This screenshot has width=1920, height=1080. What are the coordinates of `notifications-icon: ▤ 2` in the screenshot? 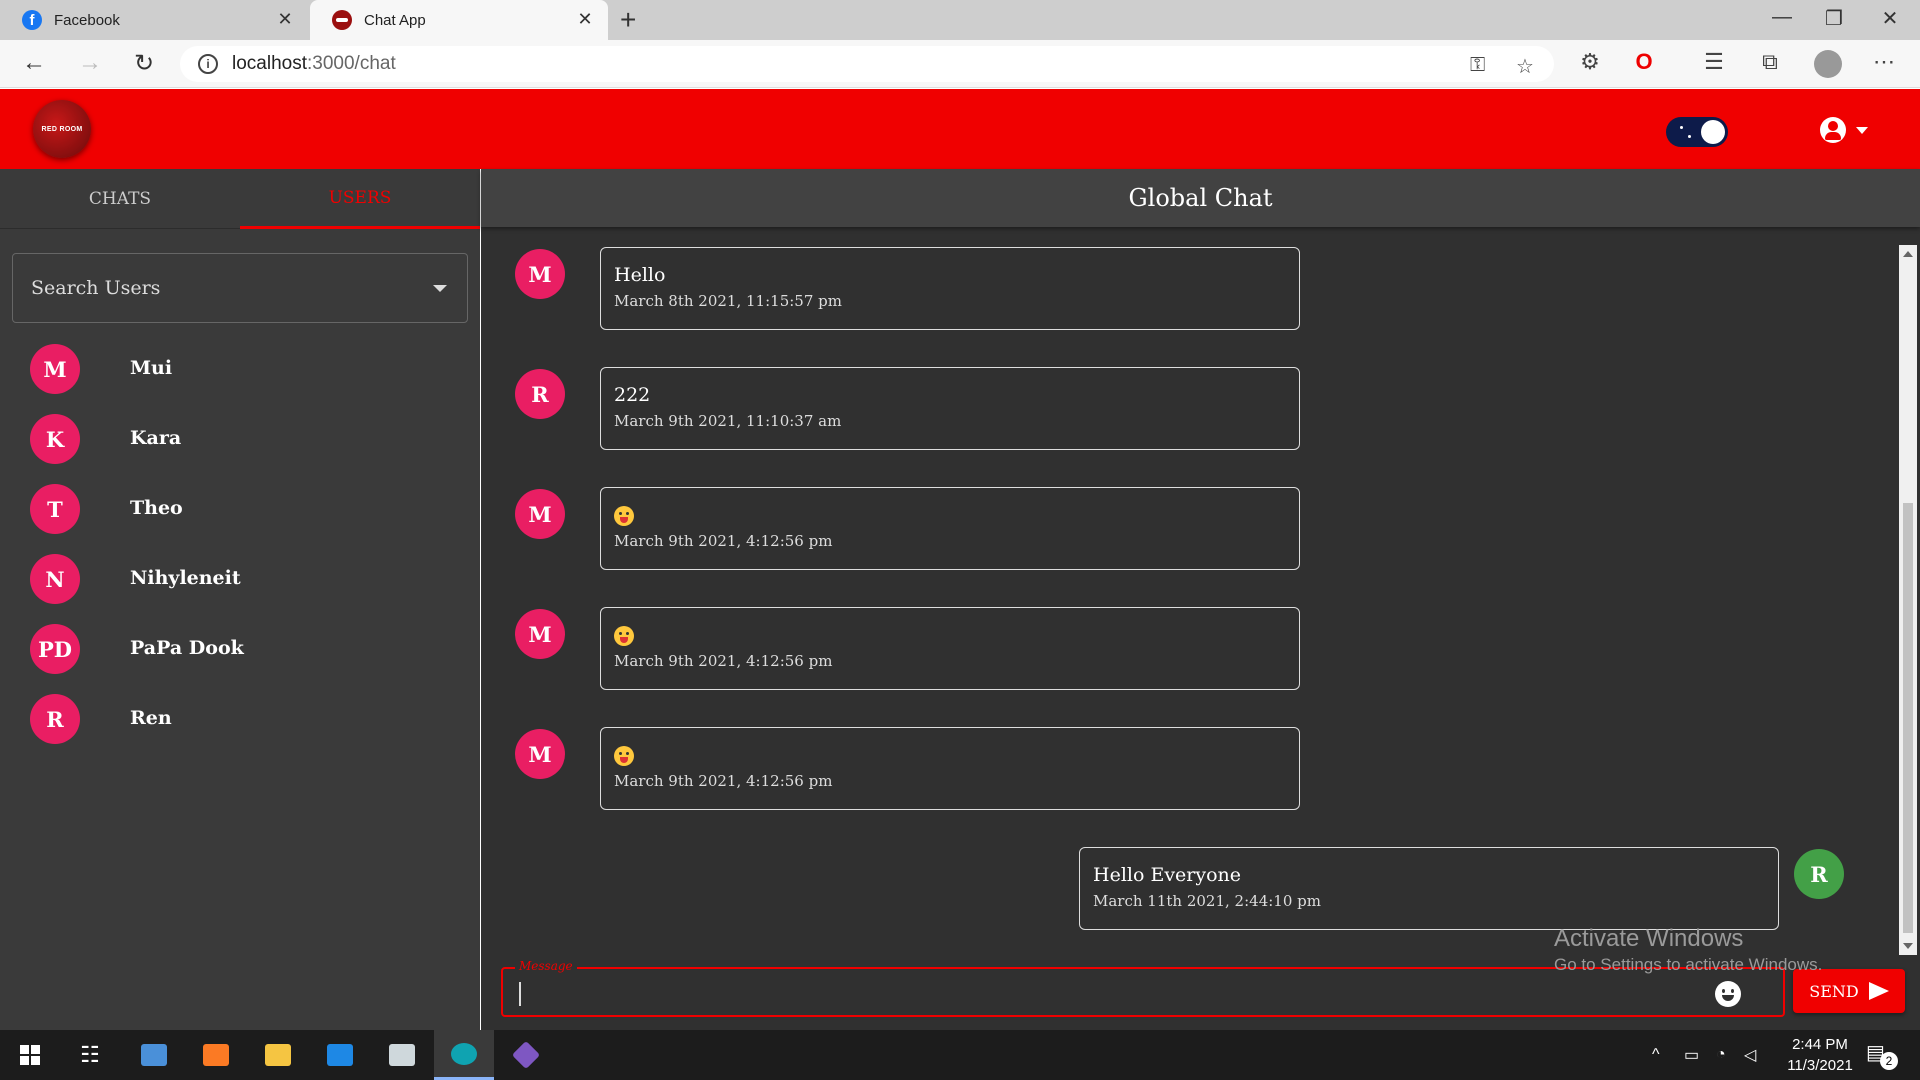 It's located at (1882, 1055).